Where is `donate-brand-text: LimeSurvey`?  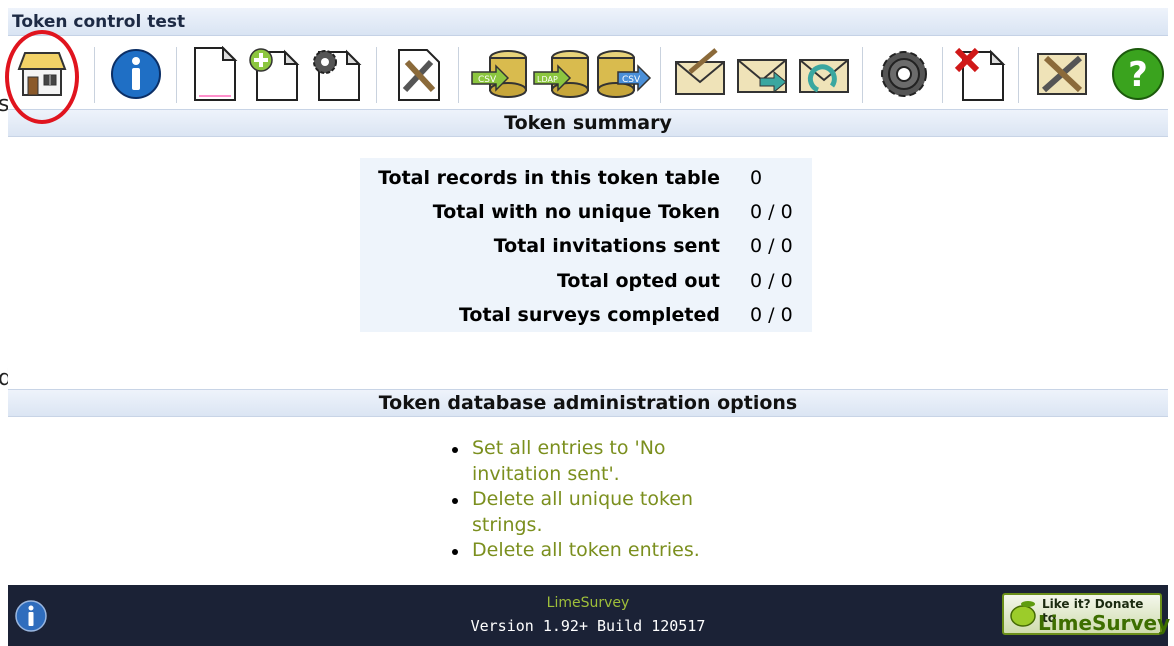
donate-brand-text: LimeSurvey is located at coordinates (1104, 623).